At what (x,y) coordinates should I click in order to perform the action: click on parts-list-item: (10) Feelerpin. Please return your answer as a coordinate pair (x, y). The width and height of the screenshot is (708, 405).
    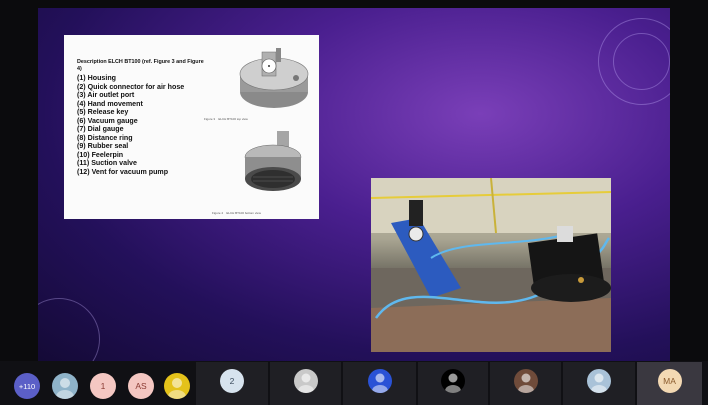
    Looking at the image, I should click on (100, 154).